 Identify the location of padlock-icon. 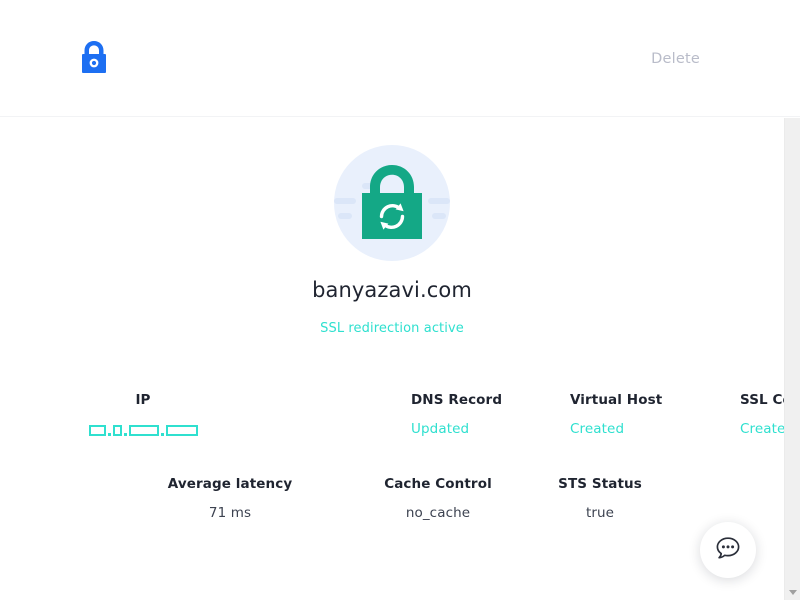
(94, 57).